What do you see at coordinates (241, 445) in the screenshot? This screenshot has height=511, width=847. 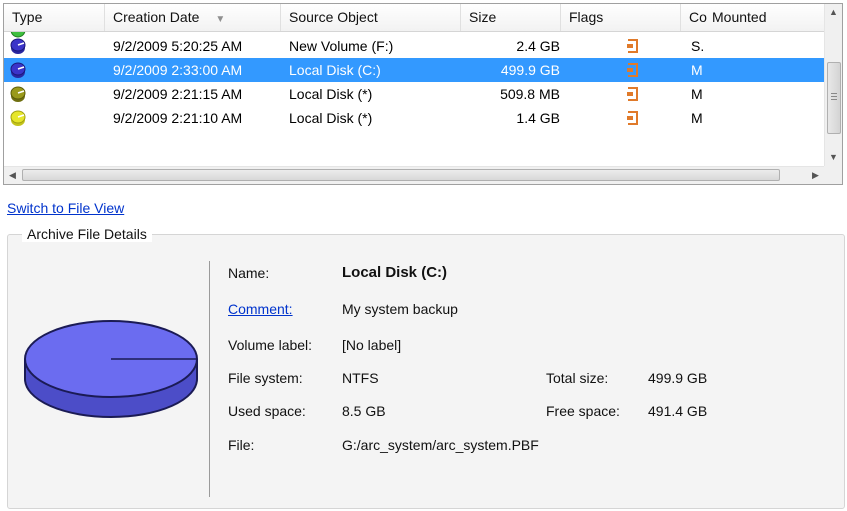 I see `file-label: File:` at bounding box center [241, 445].